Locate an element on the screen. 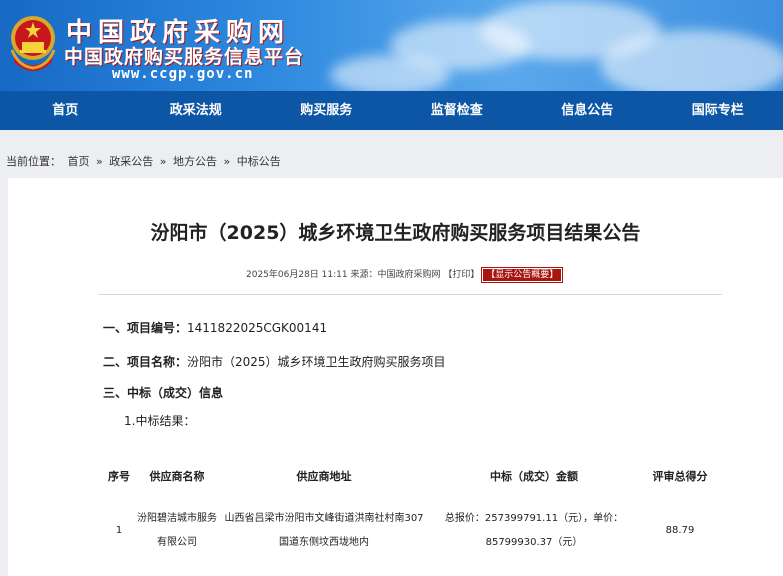 The width and height of the screenshot is (783, 576). breadcrumb-local: 地方公告 is located at coordinates (195, 161).